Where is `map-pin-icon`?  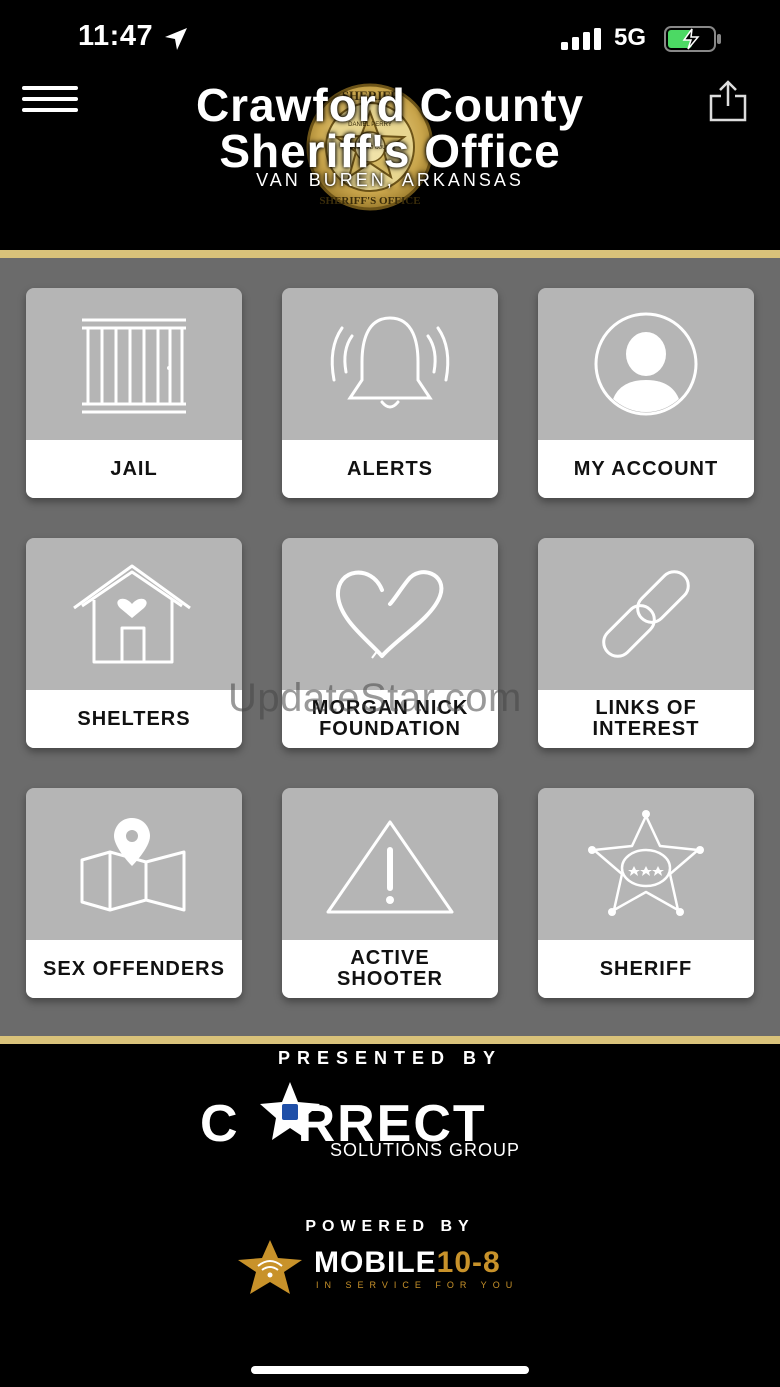 map-pin-icon is located at coordinates (133, 865).